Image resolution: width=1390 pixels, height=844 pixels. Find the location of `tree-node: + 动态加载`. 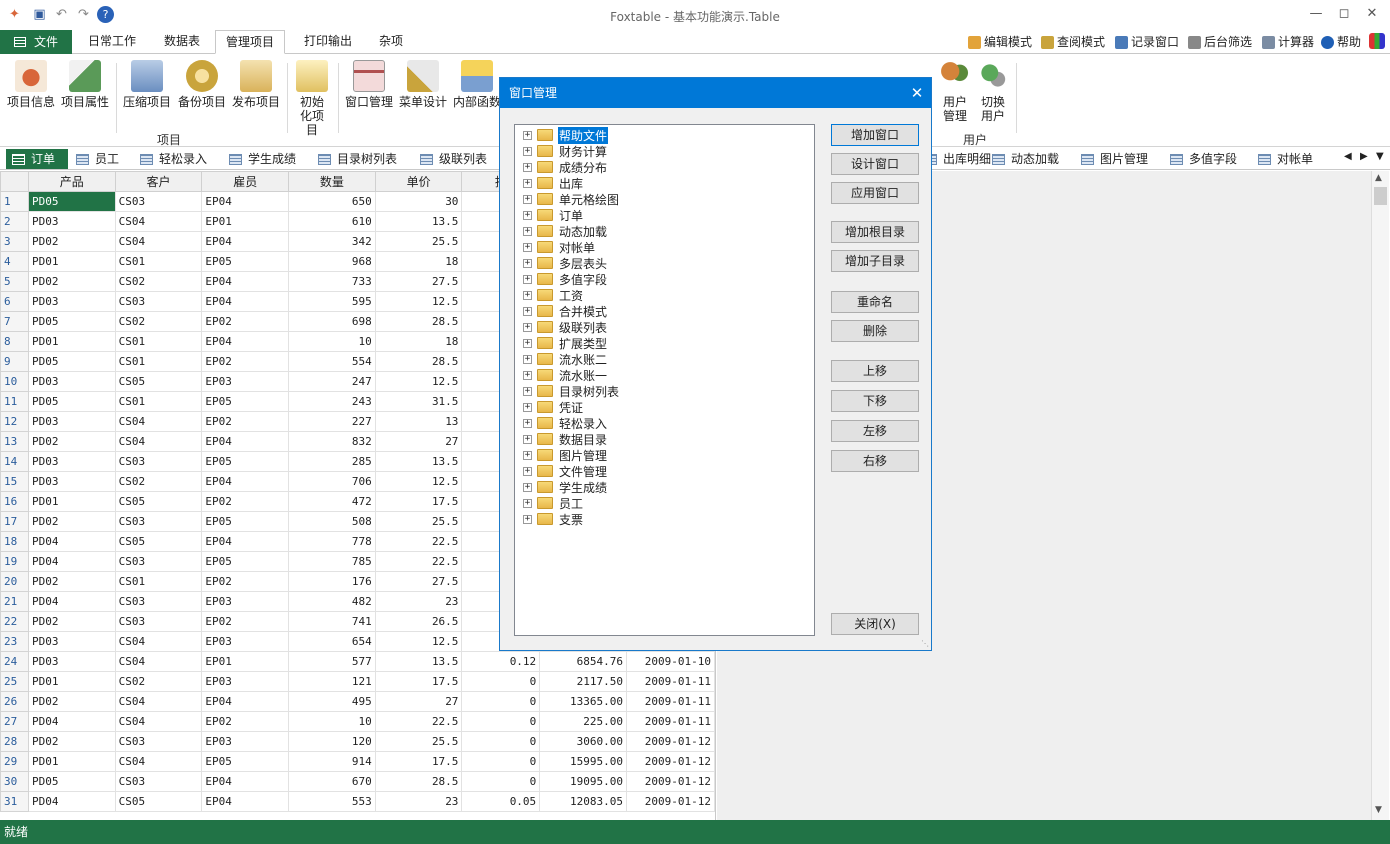

tree-node: + 动态加载 is located at coordinates (565, 231).